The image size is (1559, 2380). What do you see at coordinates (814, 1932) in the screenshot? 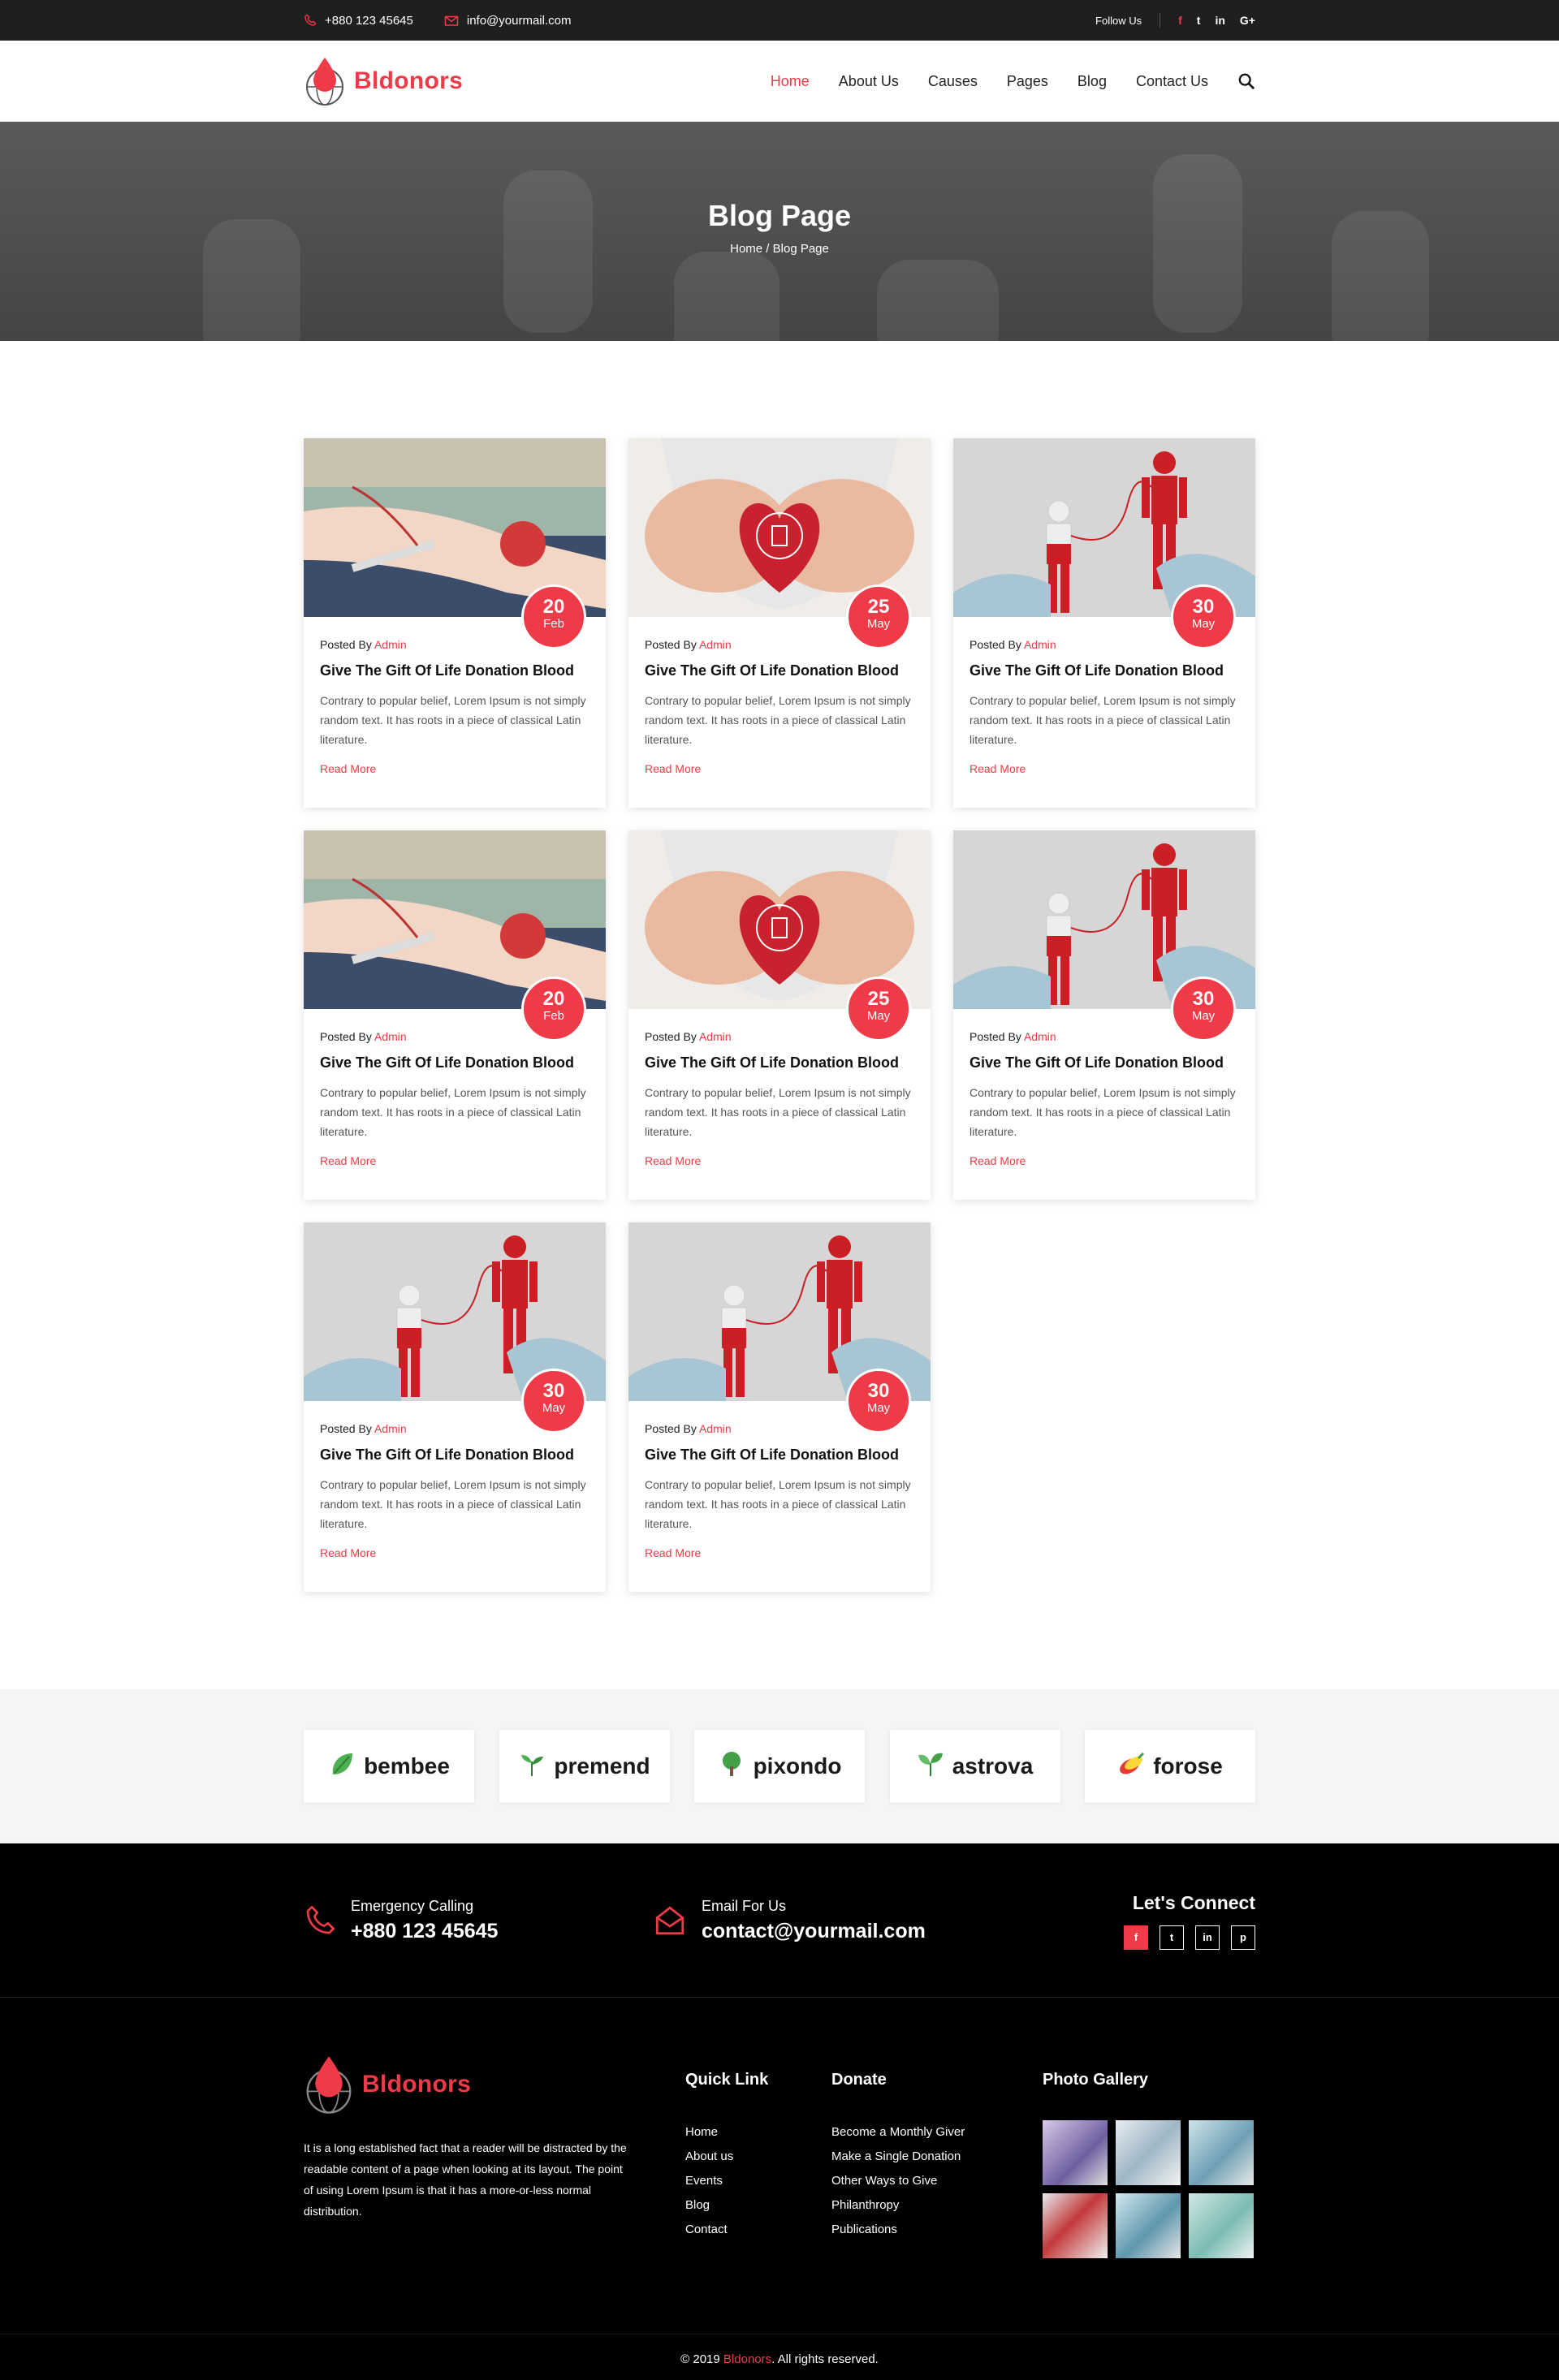
I see `email-address: contact@yourmail.com` at bounding box center [814, 1932].